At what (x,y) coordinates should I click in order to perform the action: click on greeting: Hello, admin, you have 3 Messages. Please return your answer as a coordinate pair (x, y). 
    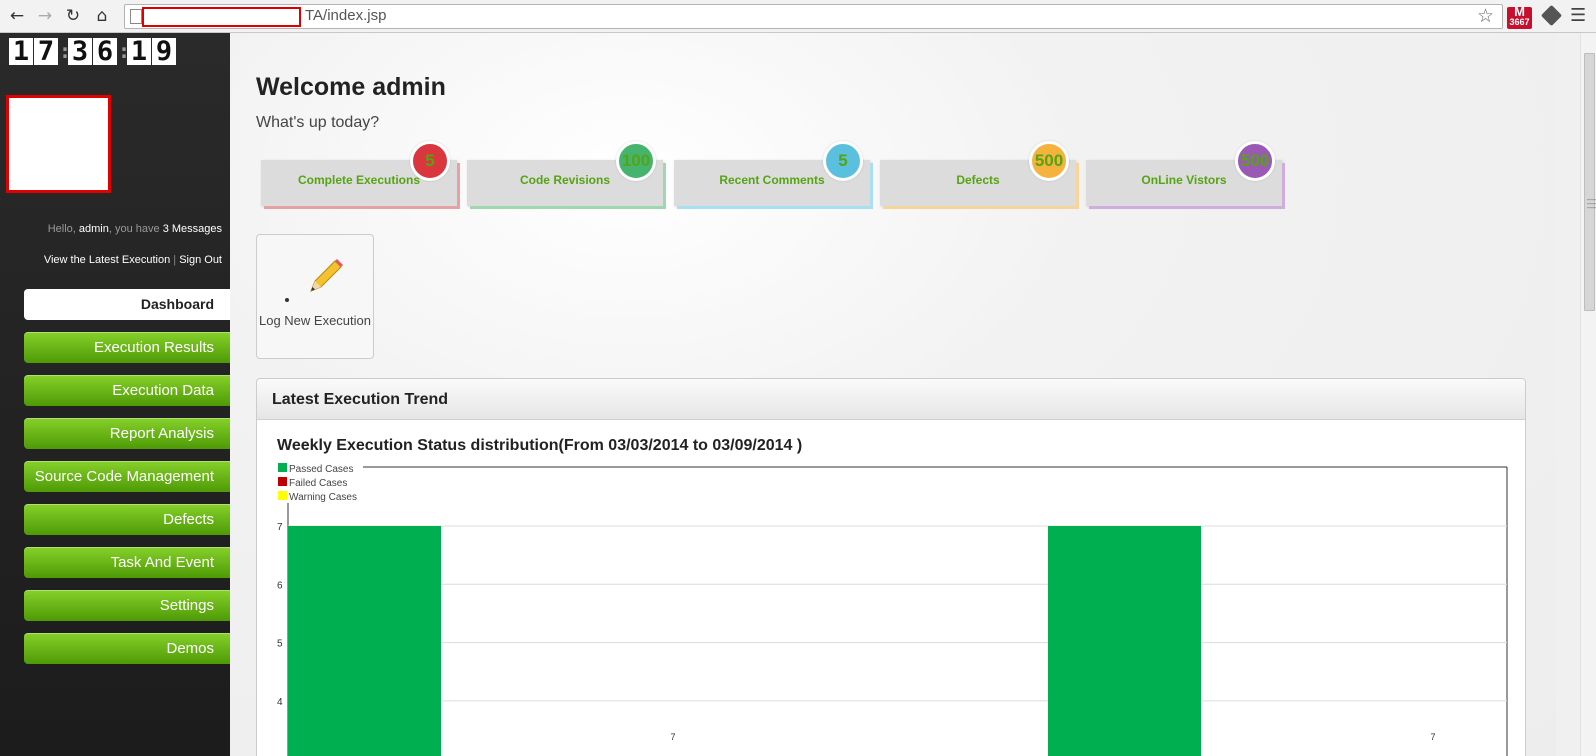
    Looking at the image, I should click on (135, 229).